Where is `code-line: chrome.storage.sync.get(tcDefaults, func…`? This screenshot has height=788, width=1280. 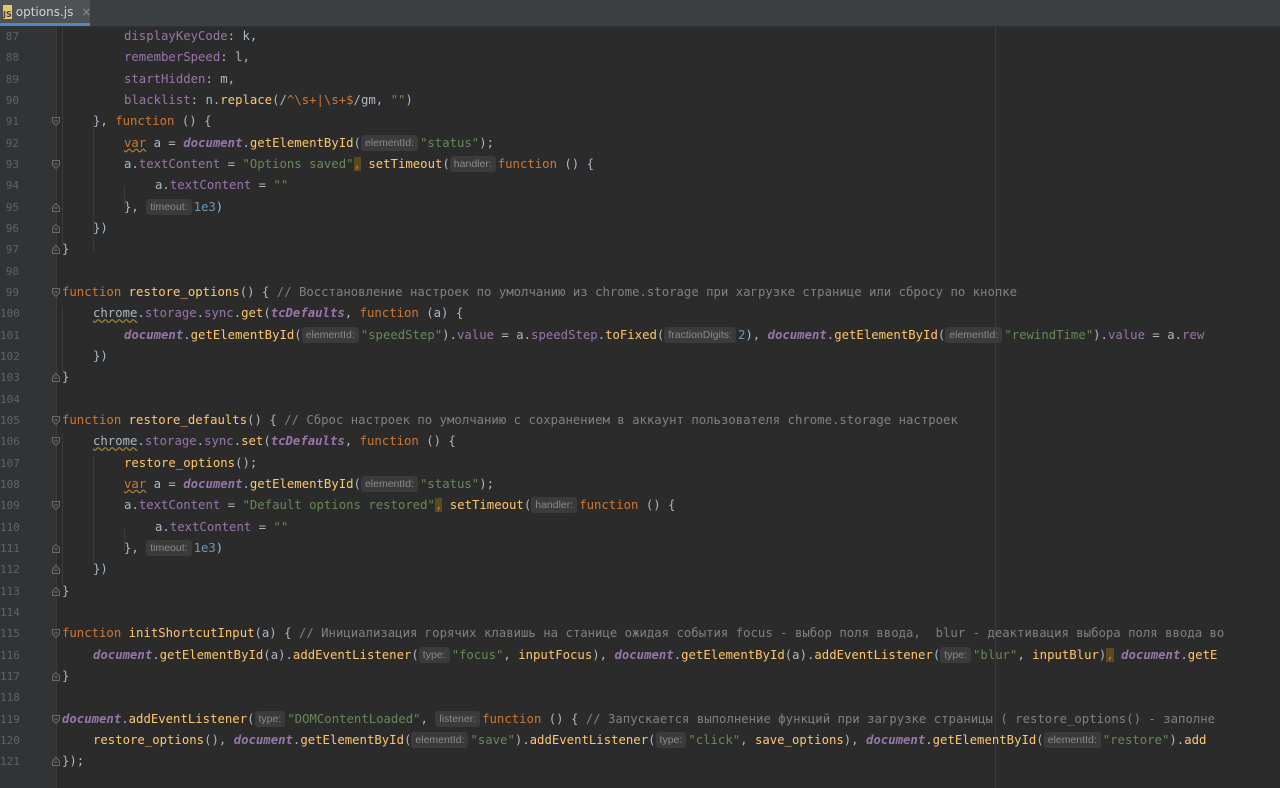 code-line: chrome.storage.sync.get(tcDefaults, func… is located at coordinates (278, 313).